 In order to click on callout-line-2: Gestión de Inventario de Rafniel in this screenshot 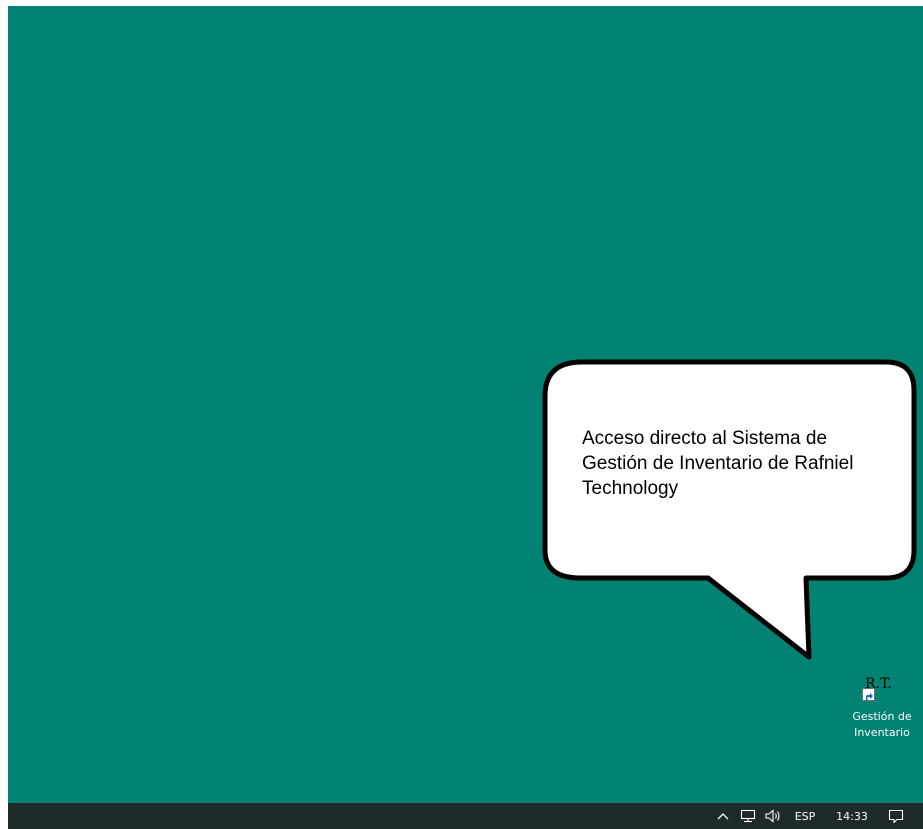, I will do `click(718, 463)`.